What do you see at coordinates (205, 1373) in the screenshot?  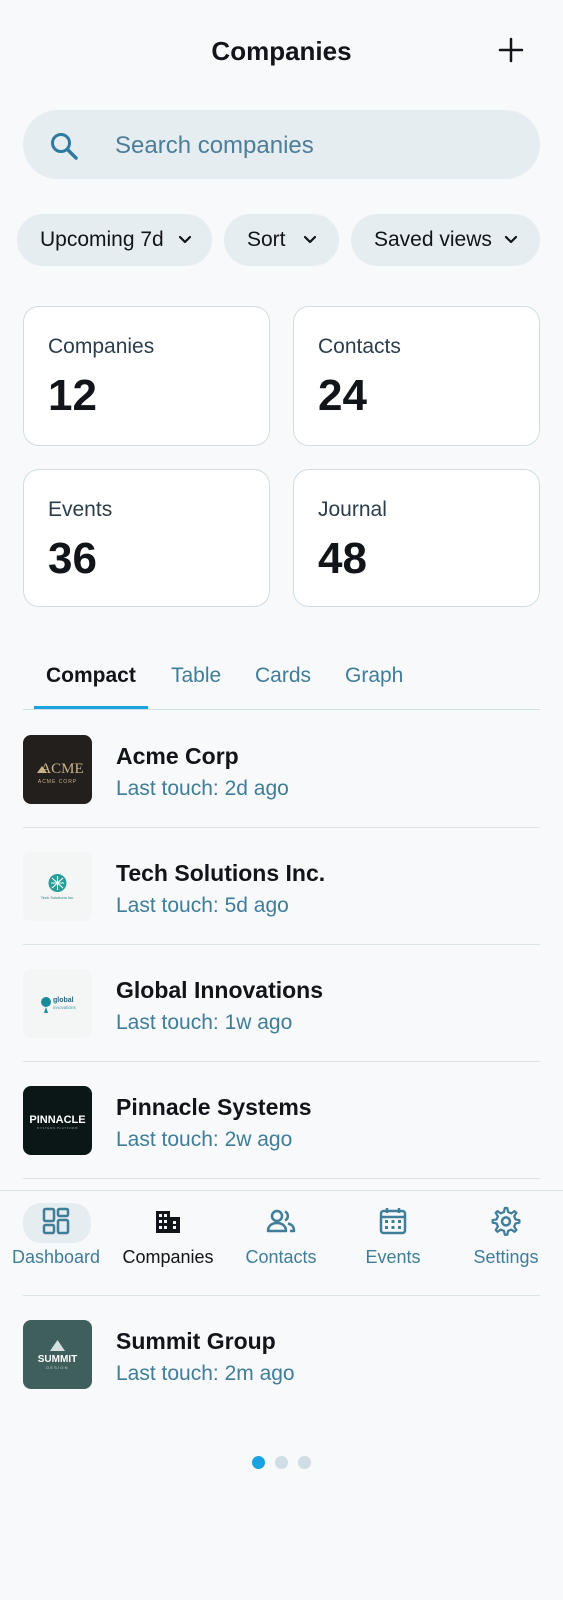 I see `last-touch: Last touch: 2m ago` at bounding box center [205, 1373].